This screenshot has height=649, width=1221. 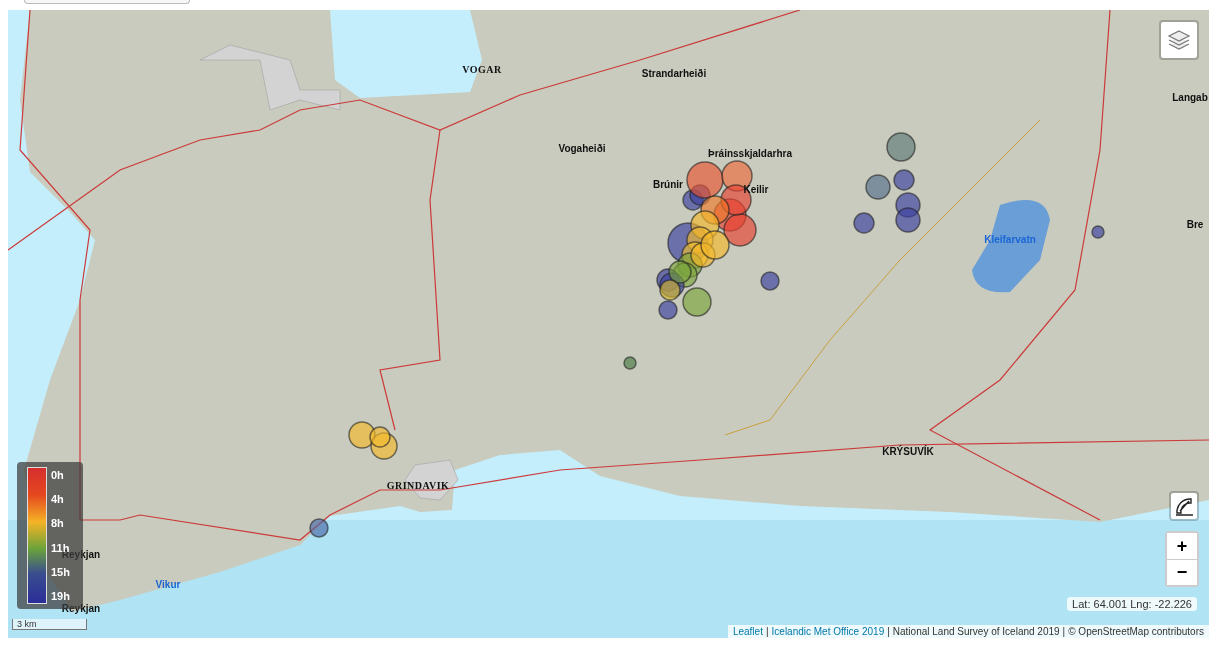 I want to click on measure-button, so click(x=1184, y=506).